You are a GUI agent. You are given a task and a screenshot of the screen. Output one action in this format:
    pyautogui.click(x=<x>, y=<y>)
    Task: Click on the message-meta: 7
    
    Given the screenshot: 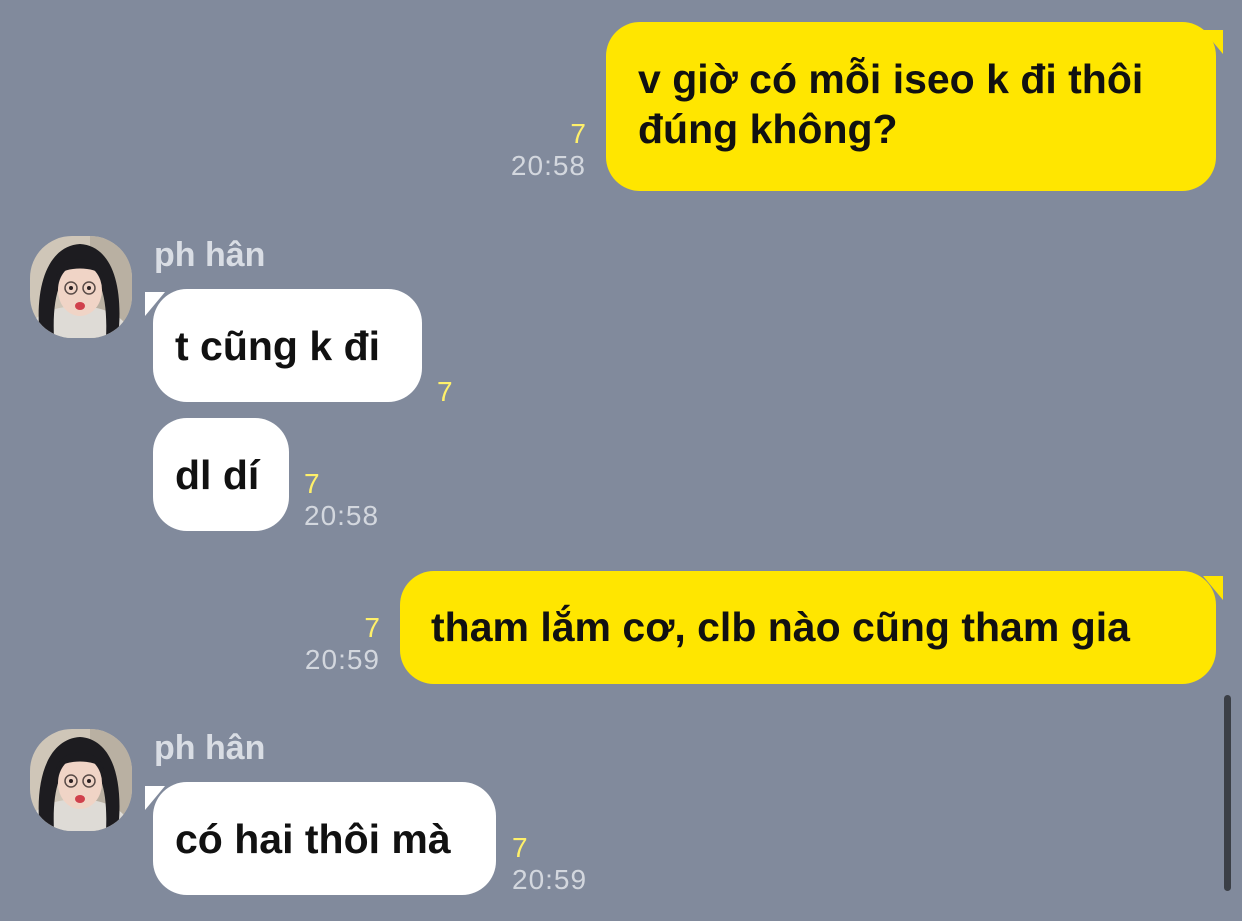 What is the action you would take?
    pyautogui.click(x=467, y=392)
    